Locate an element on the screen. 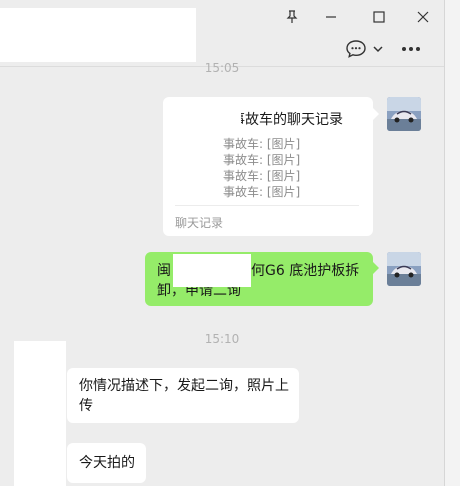  more-icon is located at coordinates (411, 49).